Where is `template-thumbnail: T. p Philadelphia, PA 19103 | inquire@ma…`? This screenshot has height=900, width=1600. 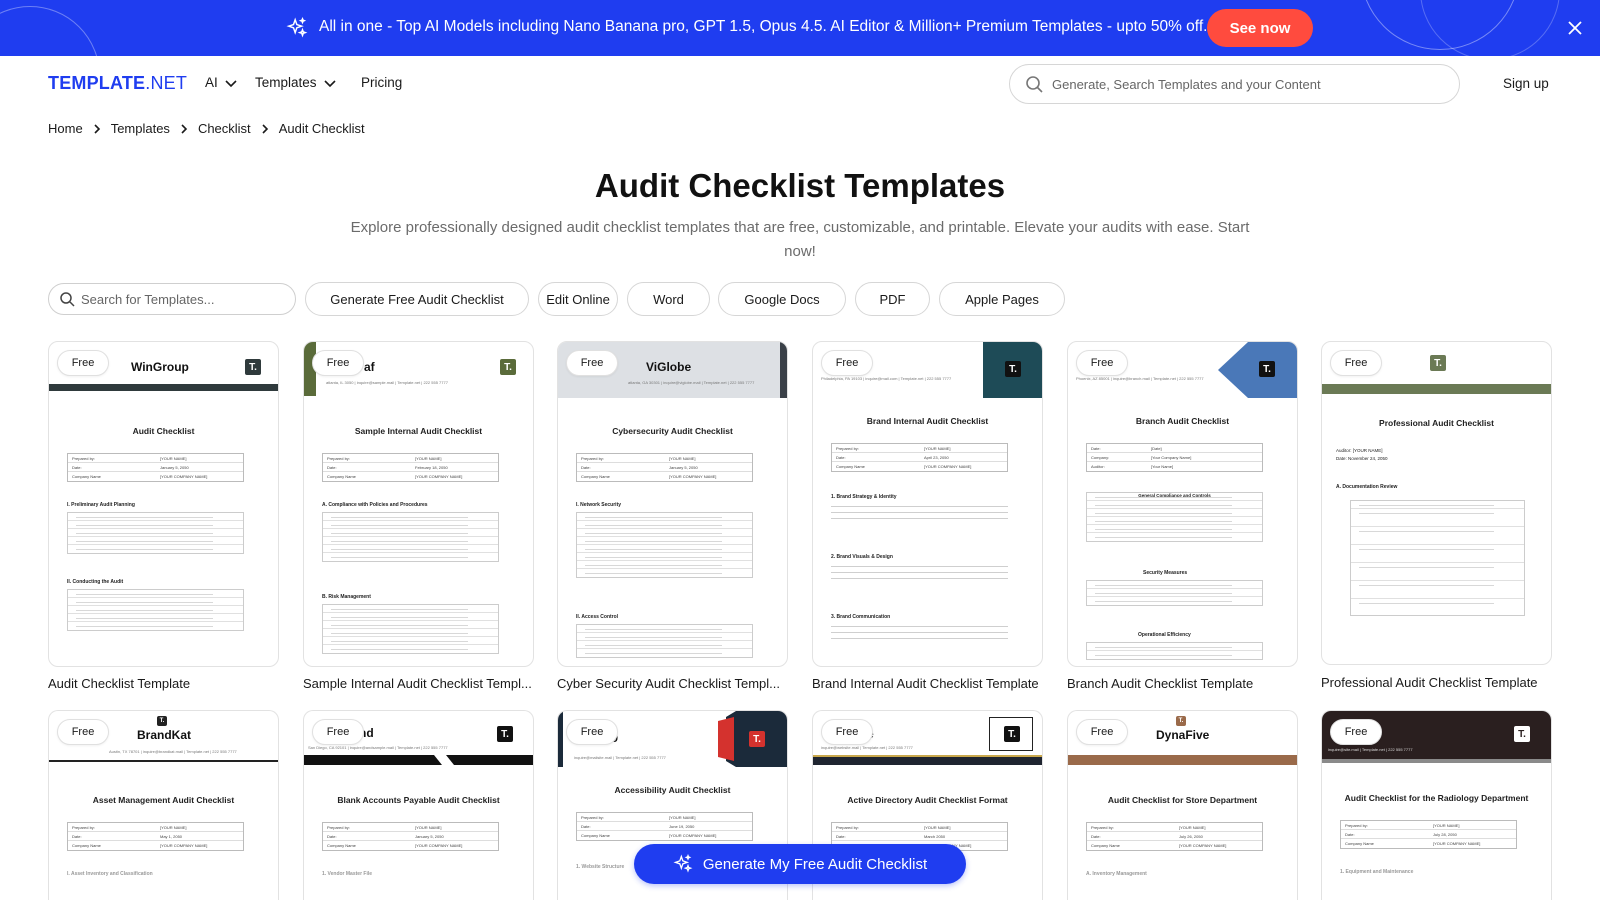
template-thumbnail: T. p Philadelphia, PA 19103 | inquire@ma… is located at coordinates (927, 504).